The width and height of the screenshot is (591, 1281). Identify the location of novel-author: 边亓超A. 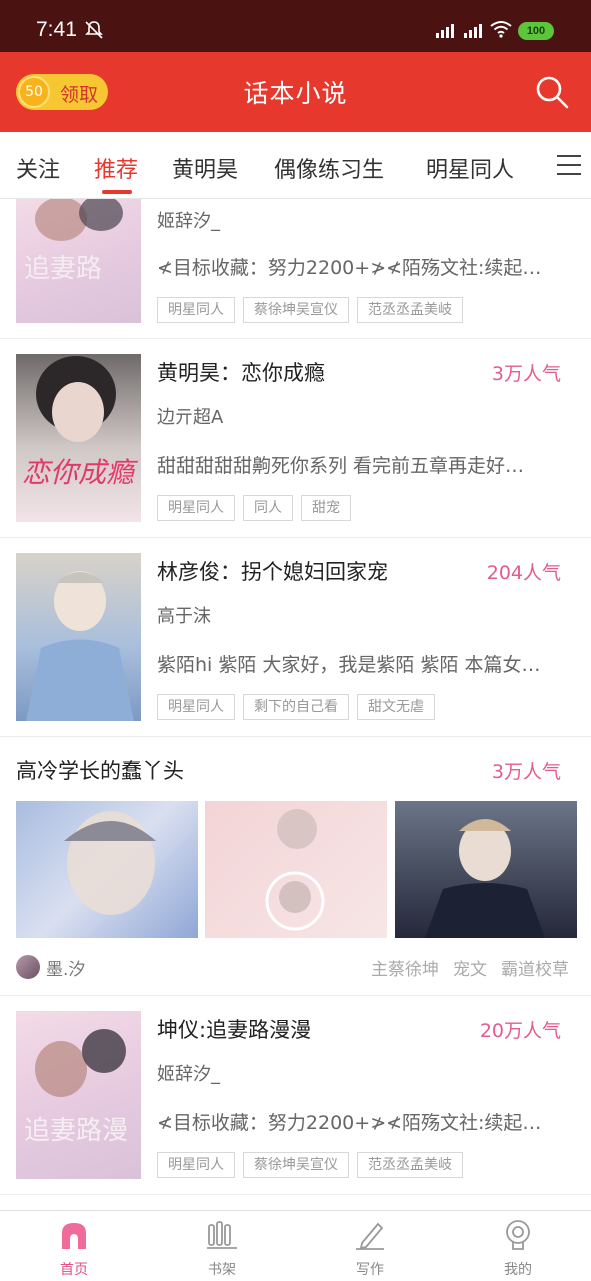
(190, 417).